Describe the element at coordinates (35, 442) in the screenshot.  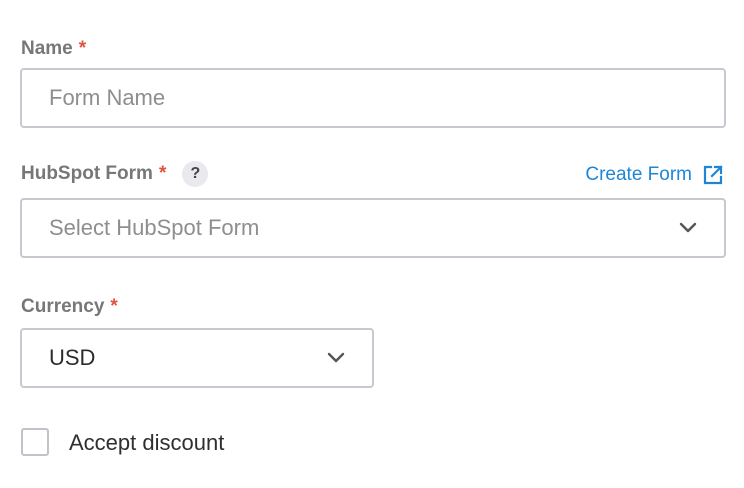
I see `accept-discount-checkbox` at that location.